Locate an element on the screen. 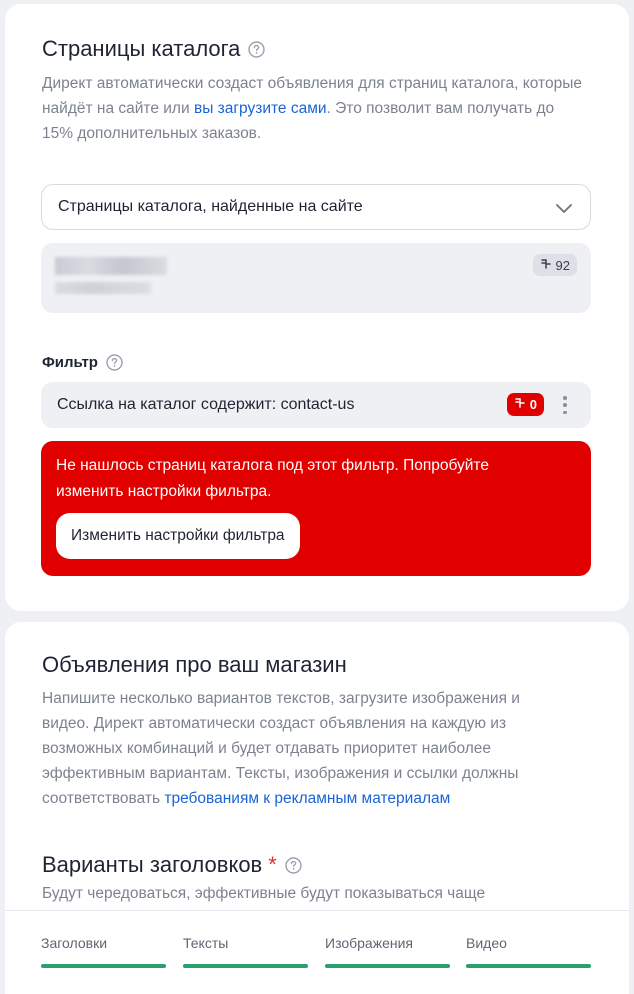 The image size is (634, 994). chevron-down-icon is located at coordinates (564, 210).